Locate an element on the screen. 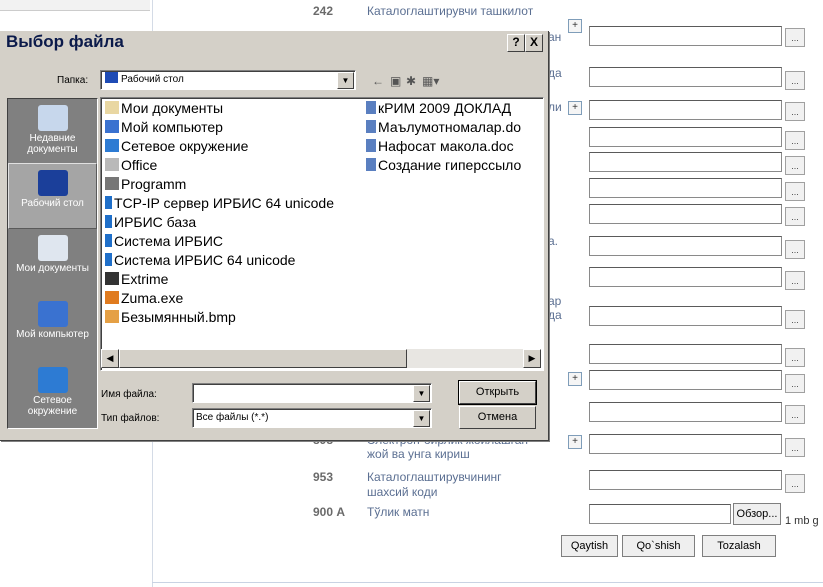  place-desktop: Рабочий стол is located at coordinates (52, 196).